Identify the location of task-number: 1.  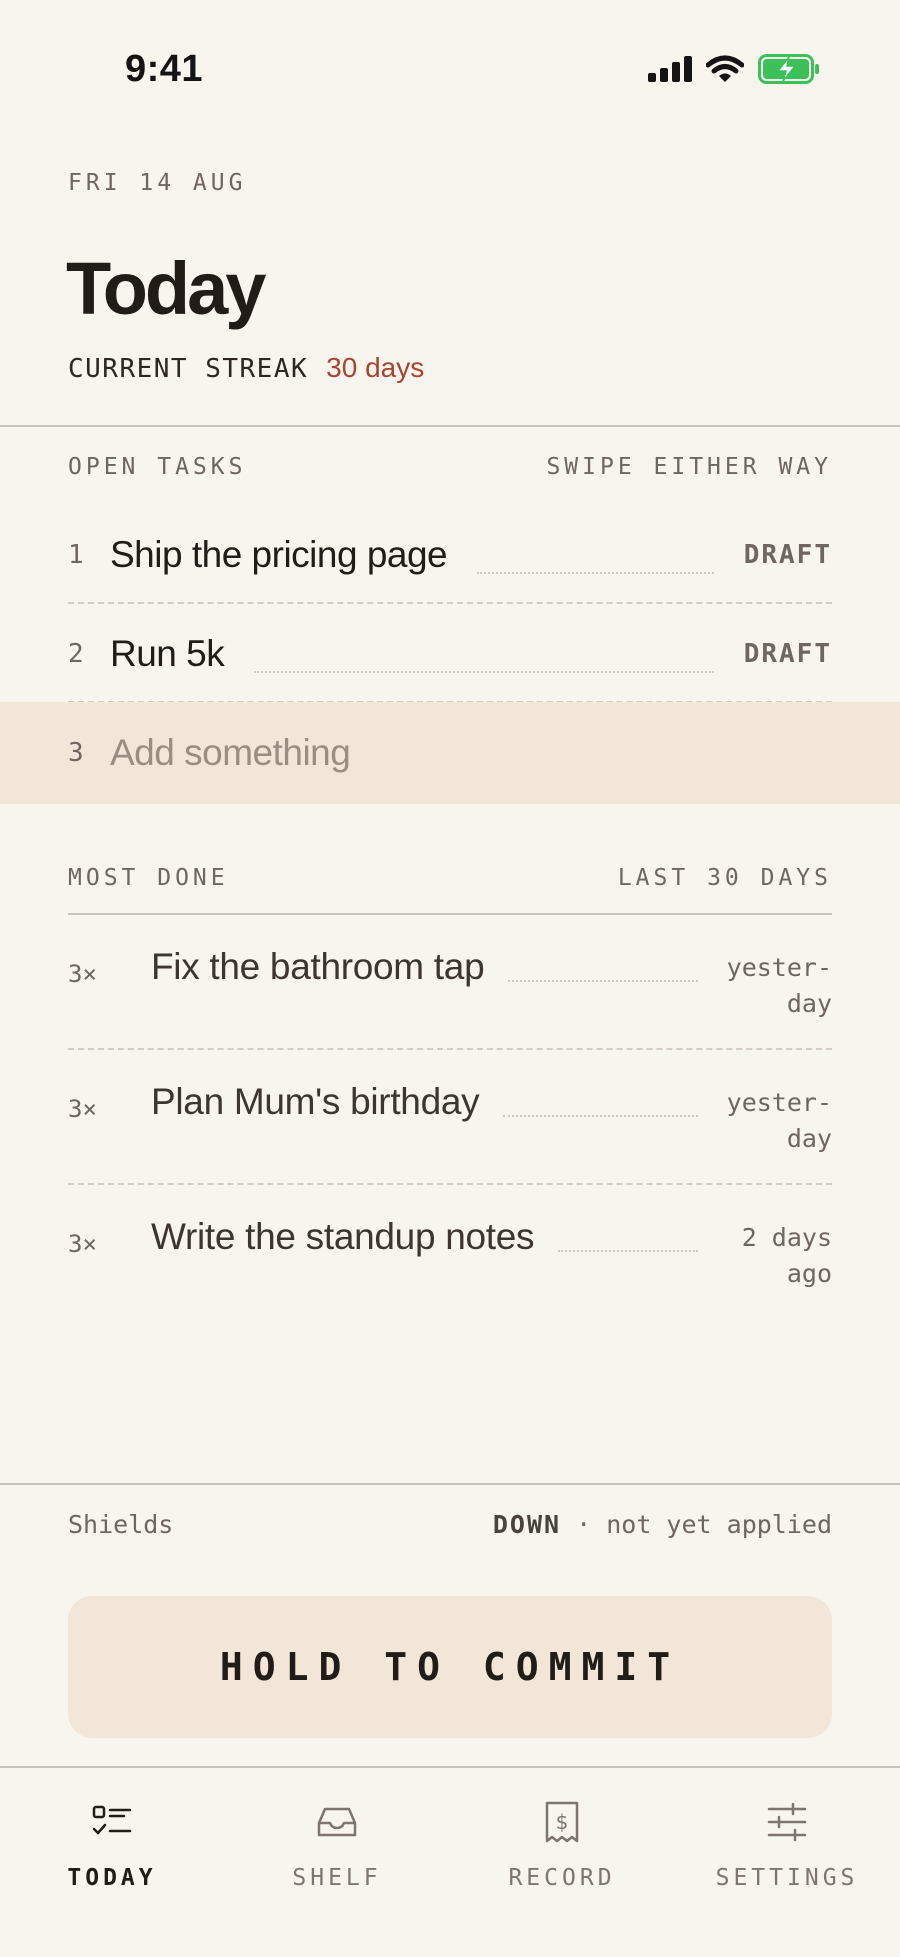
(76, 555).